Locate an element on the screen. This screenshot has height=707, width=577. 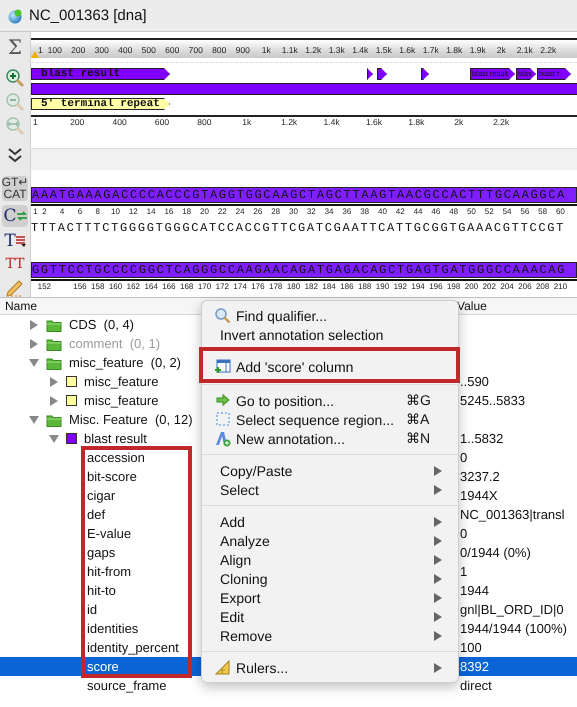
qualifier-name: identity_percent is located at coordinates (133, 647).